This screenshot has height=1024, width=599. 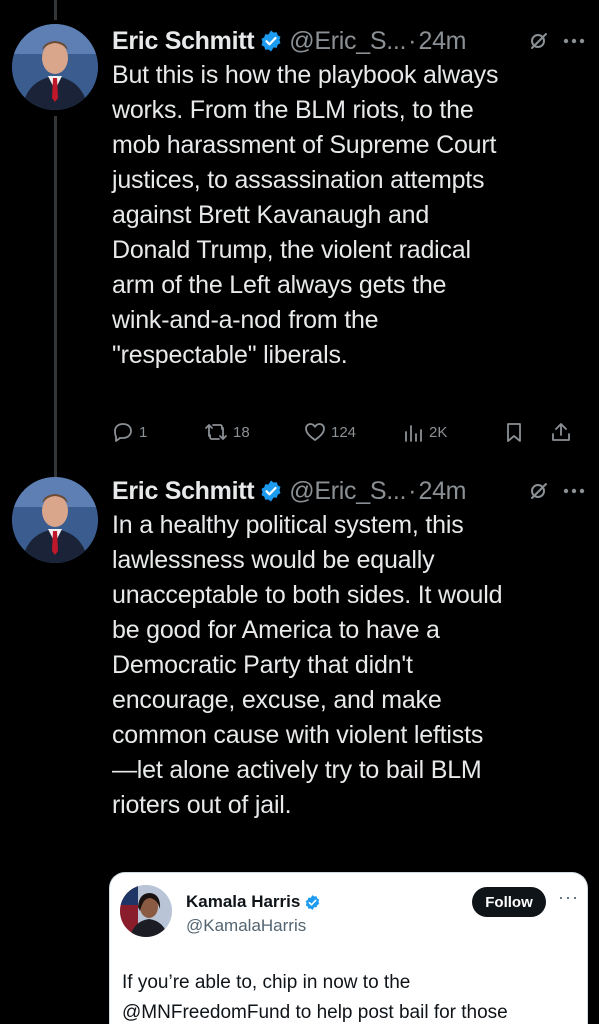 I want to click on reply-count: 1, so click(x=143, y=432).